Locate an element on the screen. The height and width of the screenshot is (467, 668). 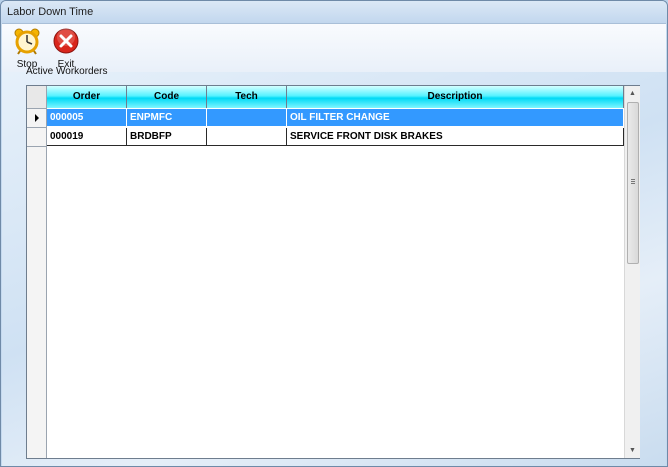
grid-header: Order Code Tech Description is located at coordinates (335, 97).